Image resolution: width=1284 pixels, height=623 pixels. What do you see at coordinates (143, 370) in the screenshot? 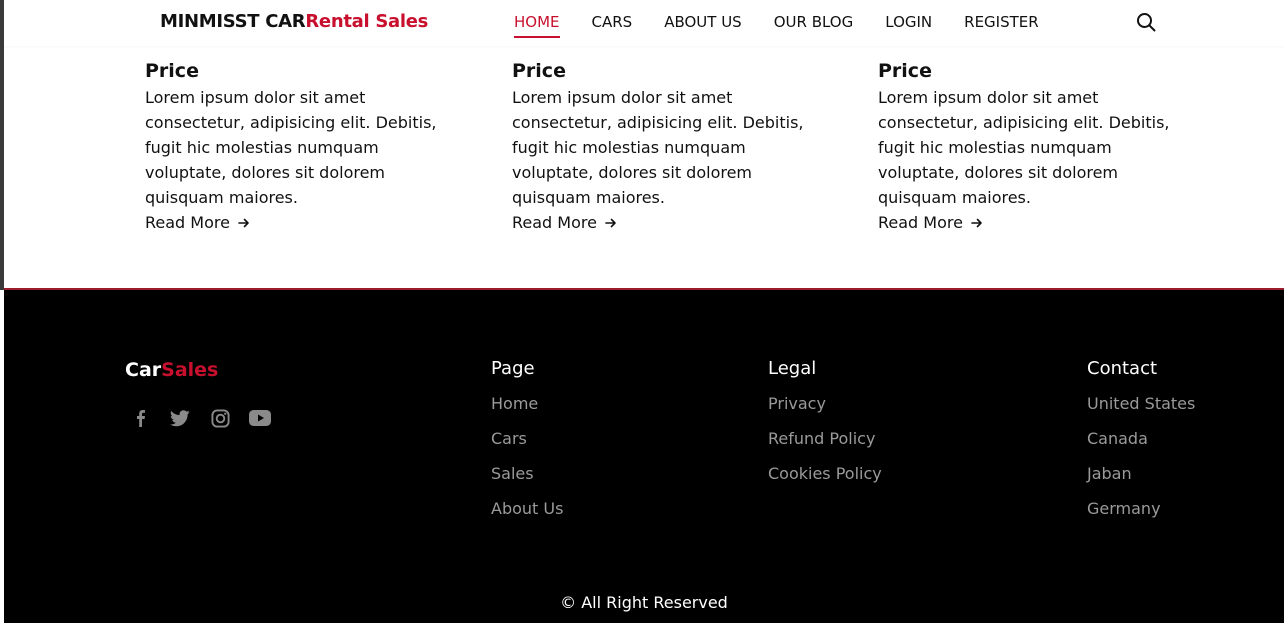
I see `footer-logo-text: Car` at bounding box center [143, 370].